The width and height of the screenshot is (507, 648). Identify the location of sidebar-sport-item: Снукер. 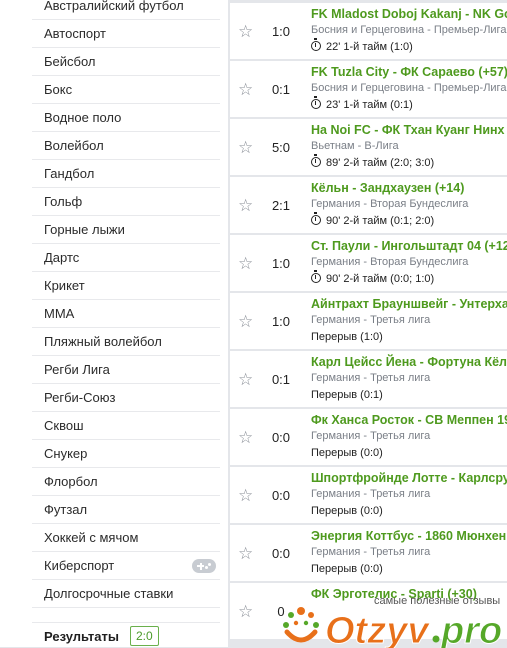
(126, 454).